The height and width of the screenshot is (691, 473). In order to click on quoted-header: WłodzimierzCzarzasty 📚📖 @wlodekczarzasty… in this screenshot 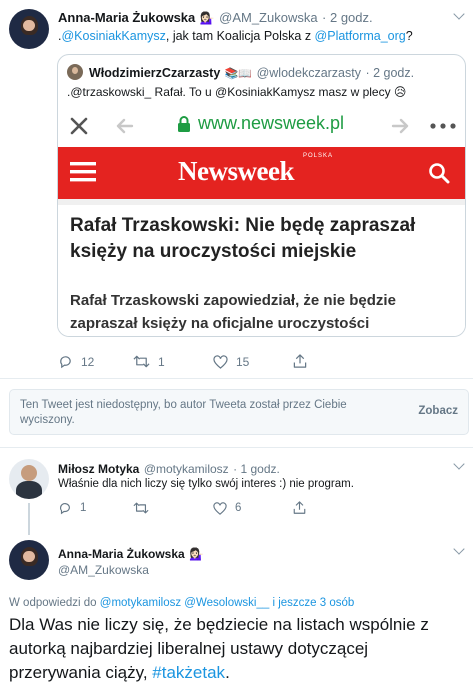, I will do `click(251, 73)`.